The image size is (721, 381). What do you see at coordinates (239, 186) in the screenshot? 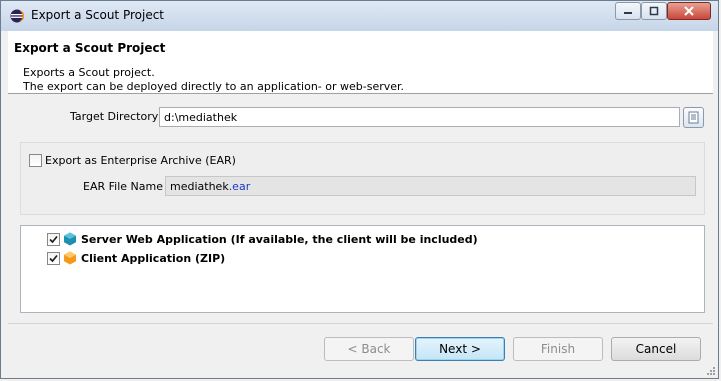
I see `ear-file-extension: .ear` at bounding box center [239, 186].